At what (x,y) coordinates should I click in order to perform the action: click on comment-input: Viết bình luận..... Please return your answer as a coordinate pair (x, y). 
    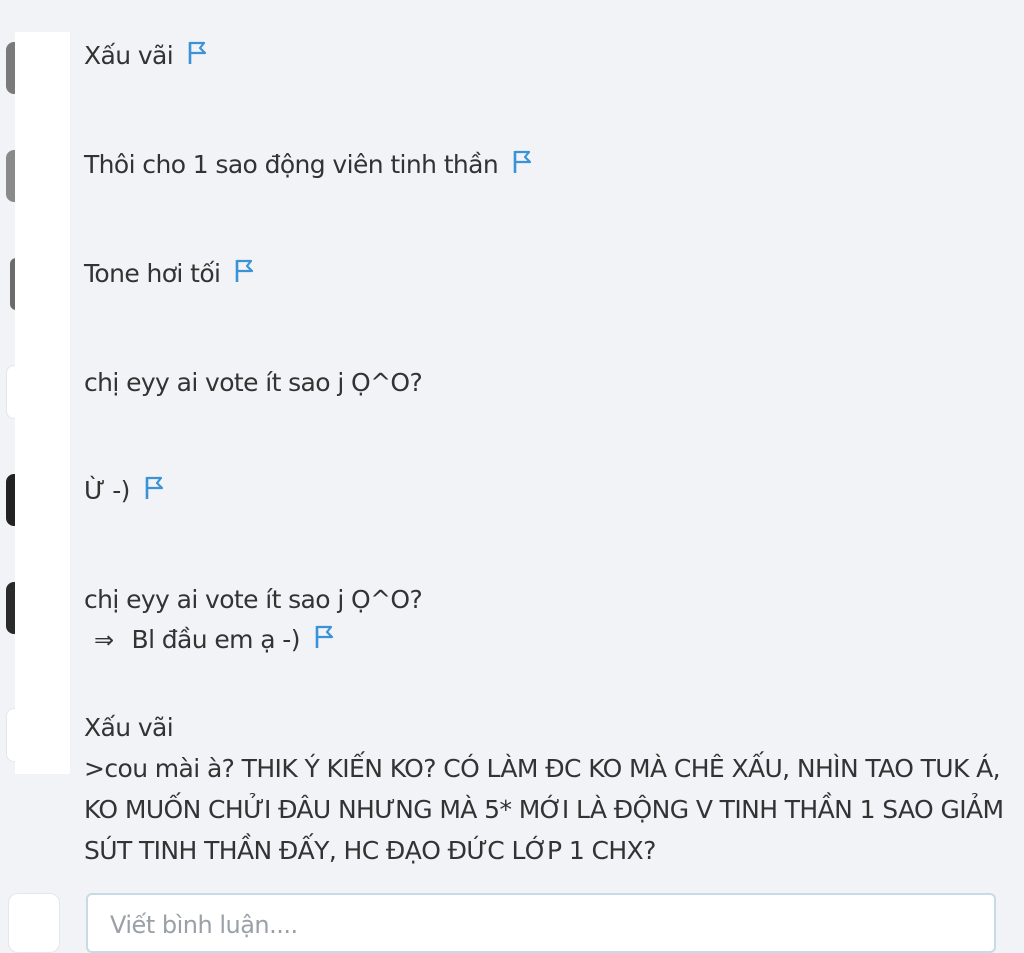
    Looking at the image, I should click on (541, 923).